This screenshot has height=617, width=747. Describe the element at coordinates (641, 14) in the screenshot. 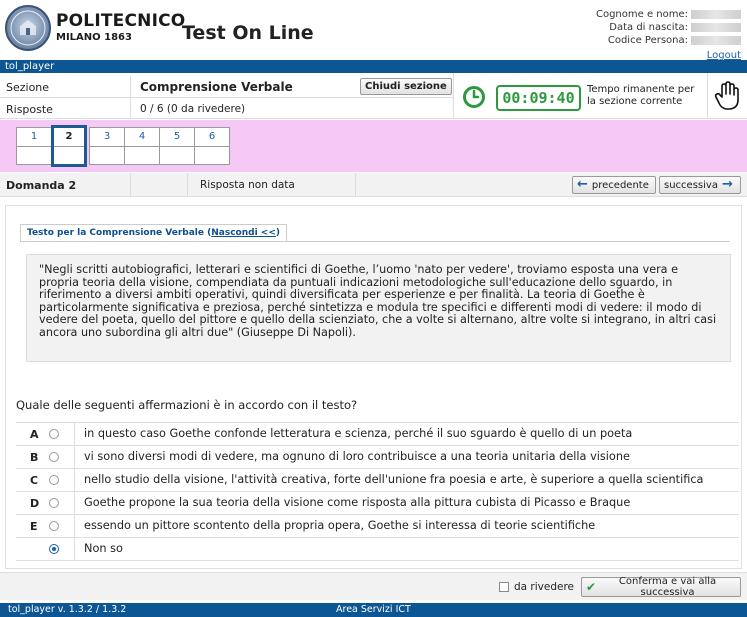

I see `user-name-label: Cognome e nome:` at that location.